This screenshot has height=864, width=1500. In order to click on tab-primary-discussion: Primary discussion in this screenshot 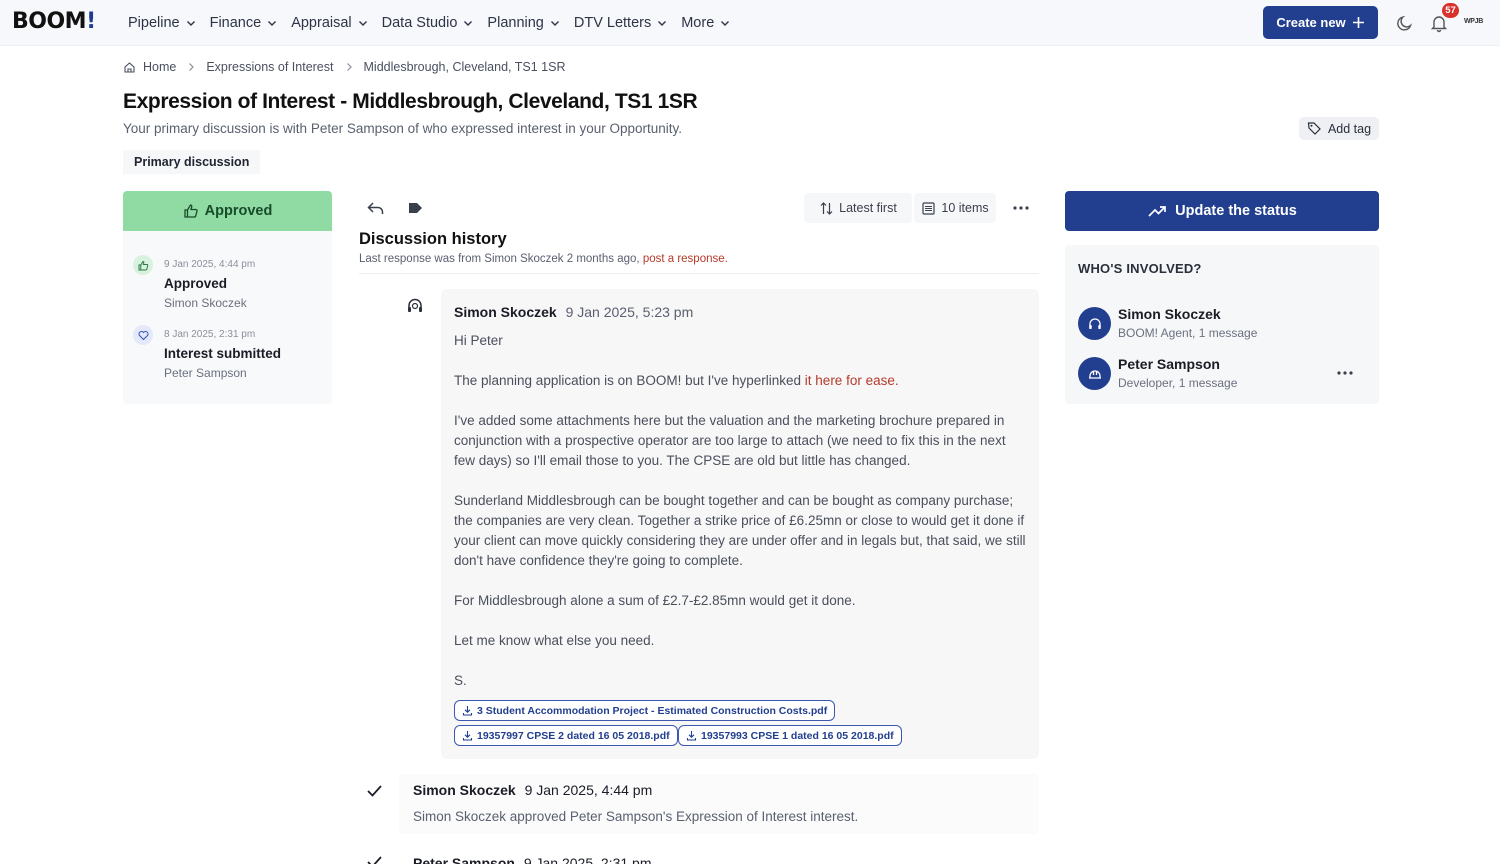, I will do `click(192, 162)`.